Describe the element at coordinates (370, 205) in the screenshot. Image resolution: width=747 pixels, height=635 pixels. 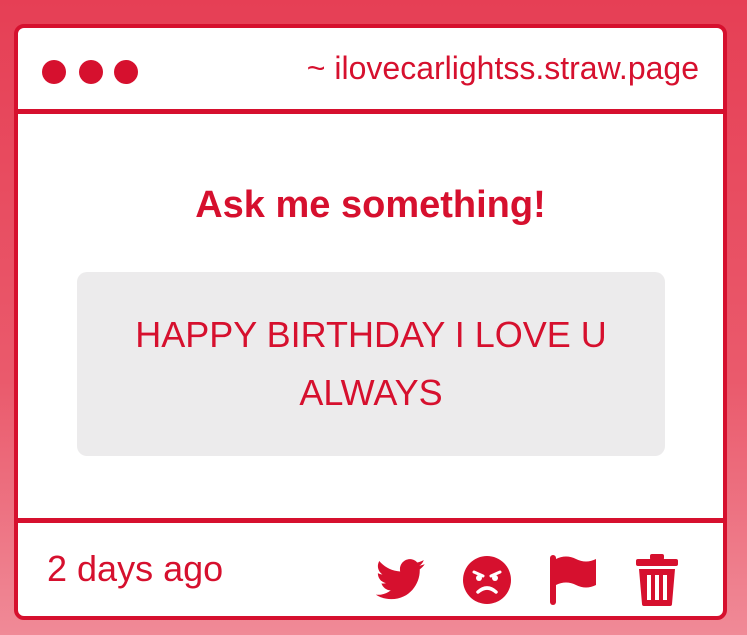
I see `page-title: Ask me something!` at that location.